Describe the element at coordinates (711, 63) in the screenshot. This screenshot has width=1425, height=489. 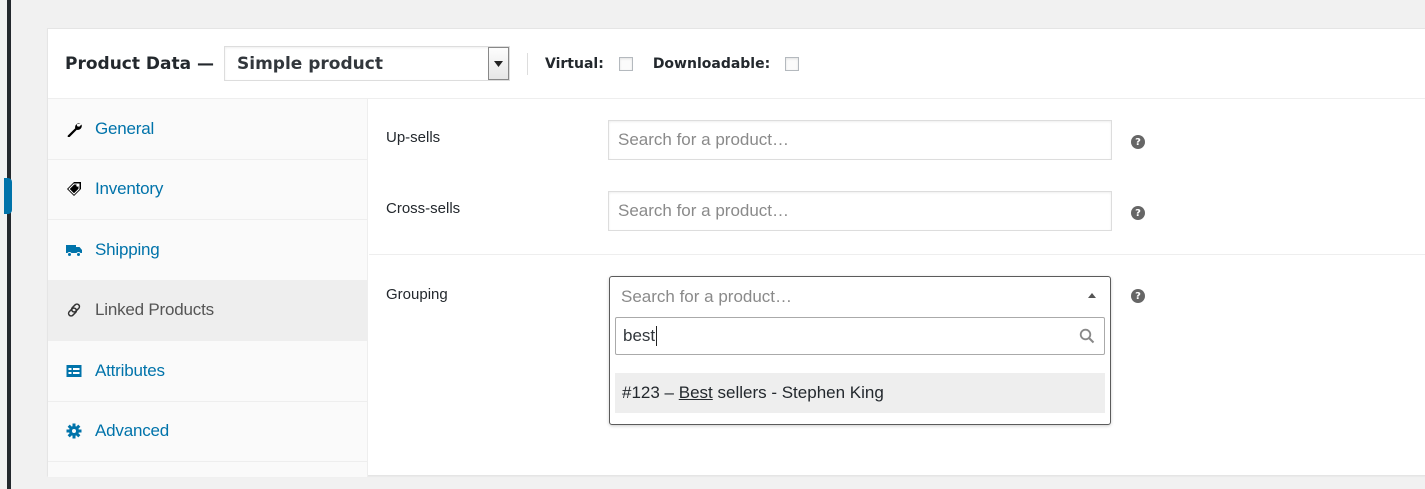
I see `downloadable-label: Downloadable:` at that location.